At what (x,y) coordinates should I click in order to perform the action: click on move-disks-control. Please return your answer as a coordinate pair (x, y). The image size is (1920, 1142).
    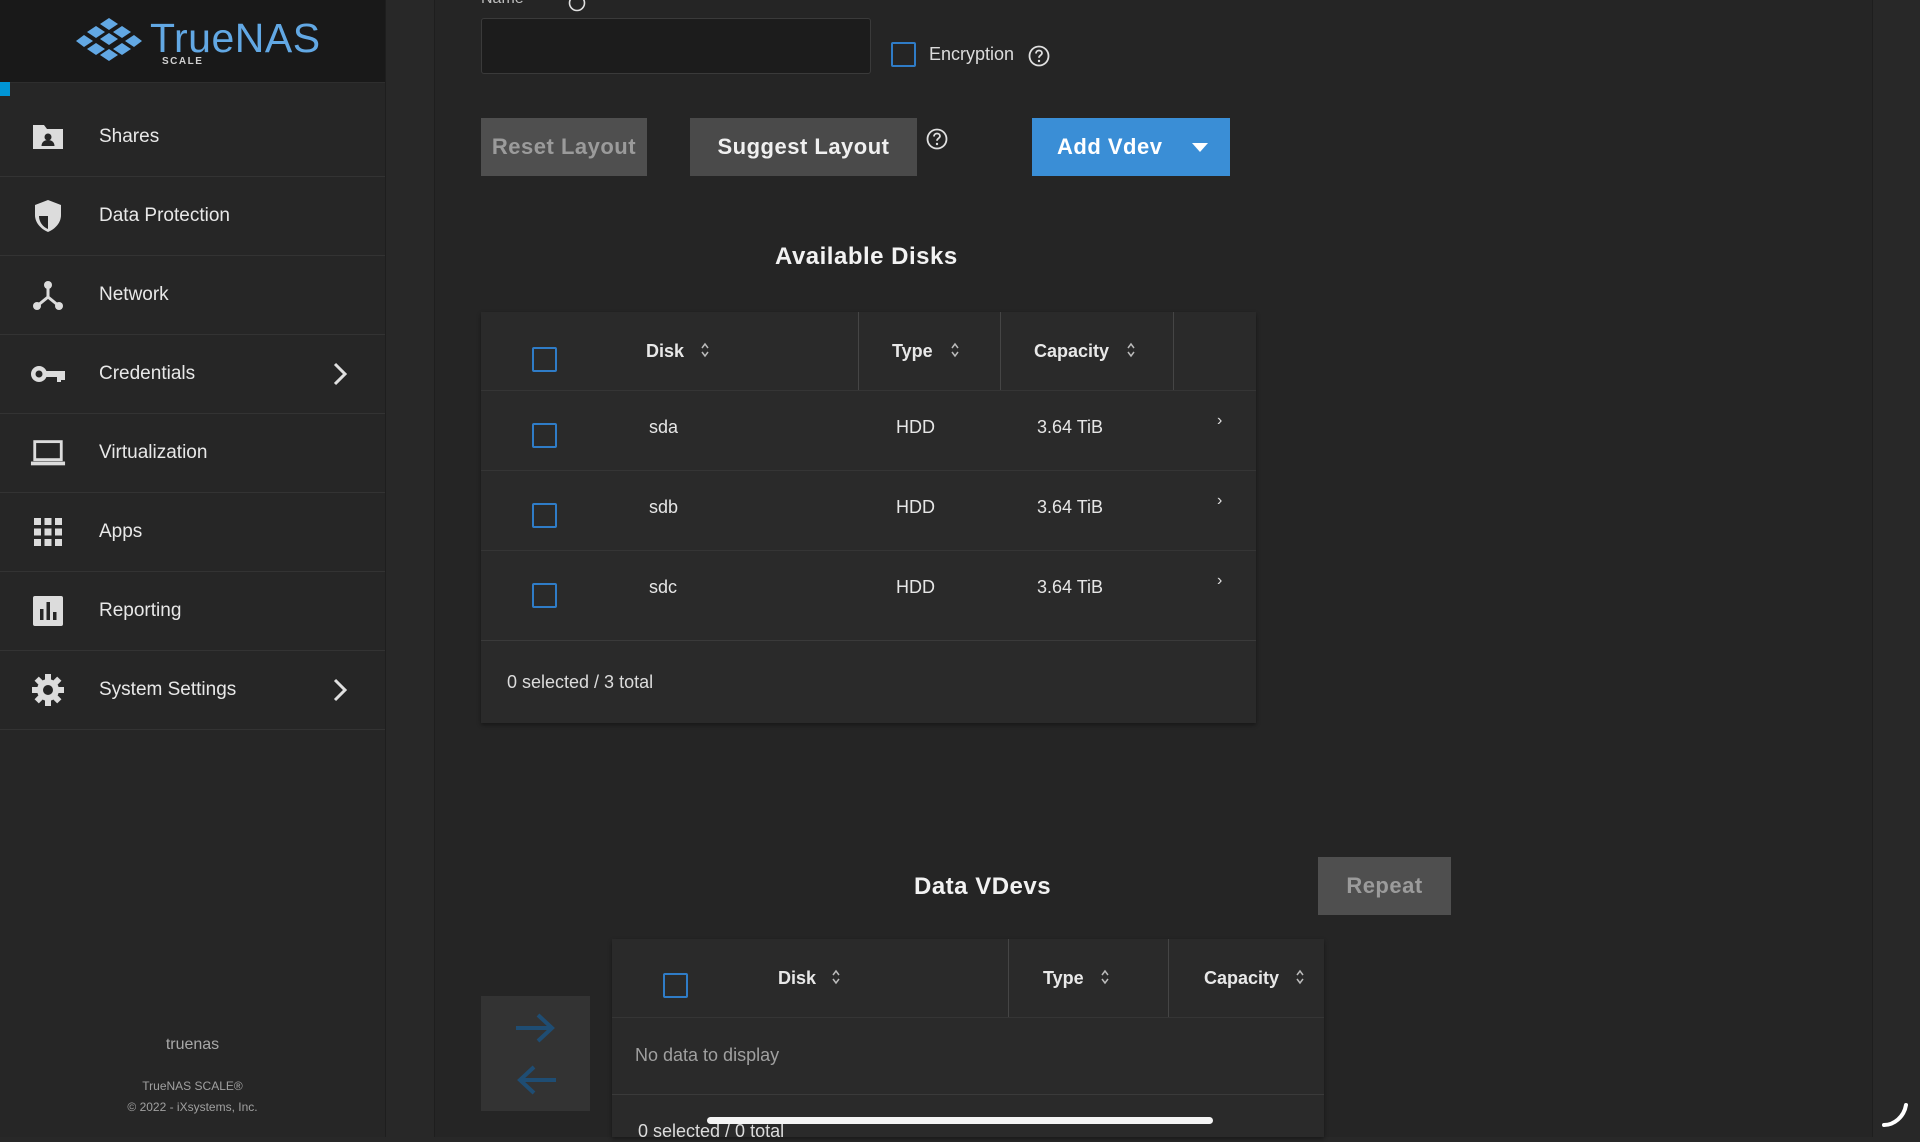
    Looking at the image, I should click on (535, 1053).